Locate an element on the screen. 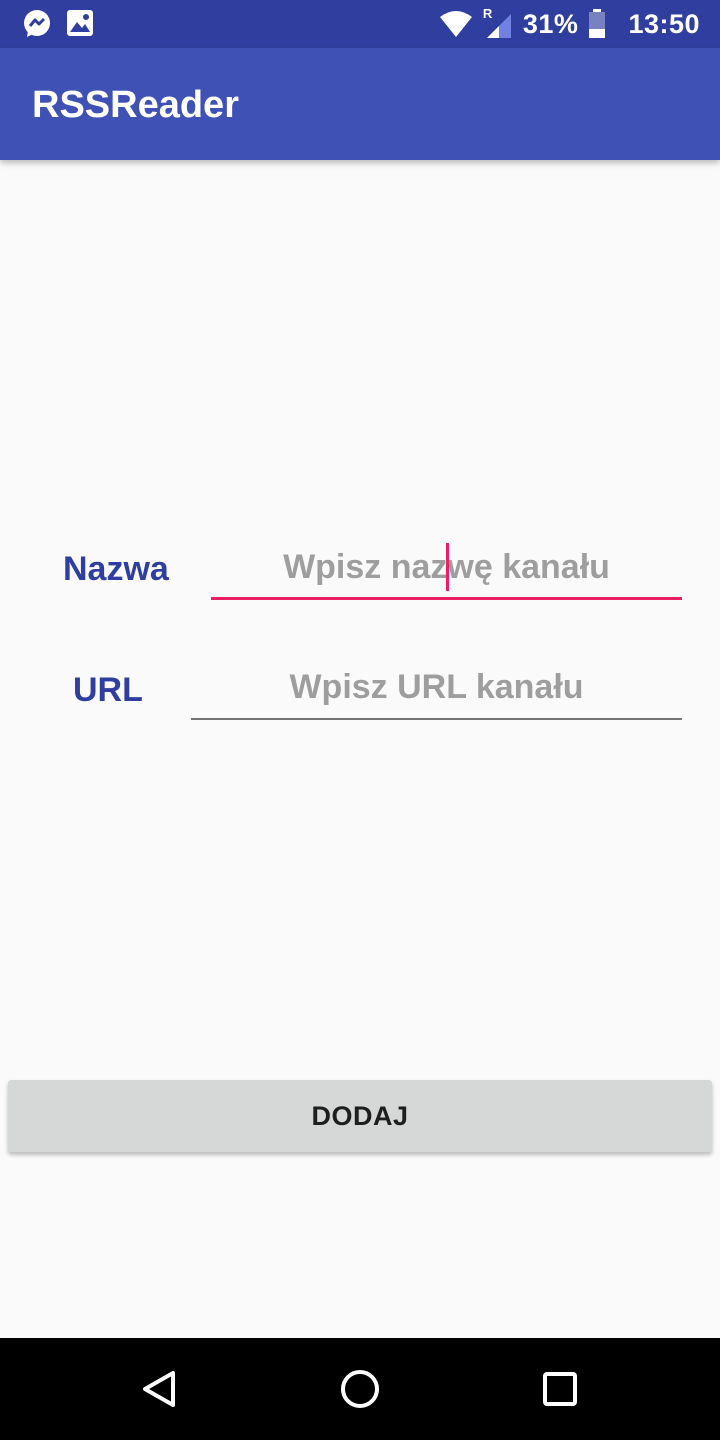 This screenshot has width=720, height=1440. text-cursor is located at coordinates (447, 567).